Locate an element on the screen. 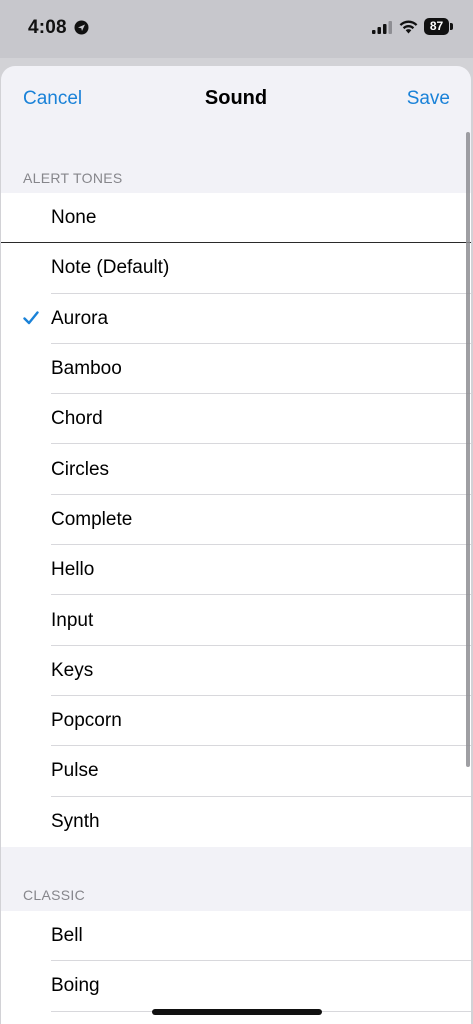  scrollbar is located at coordinates (468, 449).